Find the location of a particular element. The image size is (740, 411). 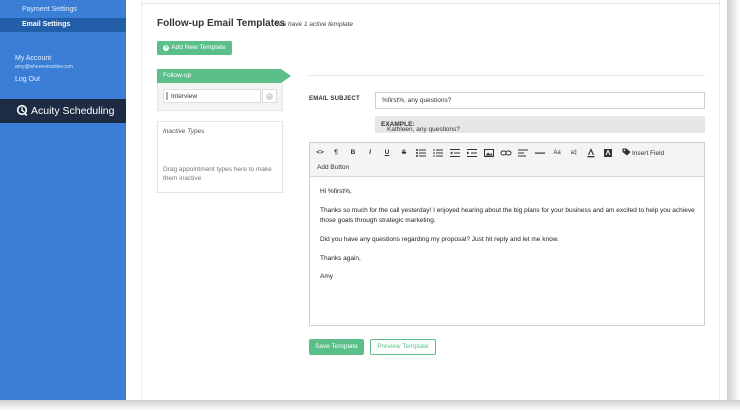

sidebar-item-email-settings: Email Settings is located at coordinates (63, 25).